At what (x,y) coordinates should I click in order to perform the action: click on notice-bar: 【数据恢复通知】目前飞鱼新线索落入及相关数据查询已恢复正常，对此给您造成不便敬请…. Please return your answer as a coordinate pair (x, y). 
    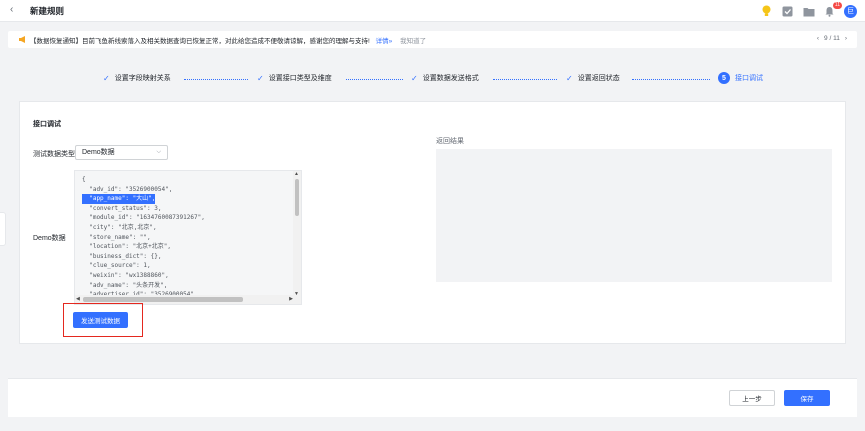
    Looking at the image, I should click on (432, 39).